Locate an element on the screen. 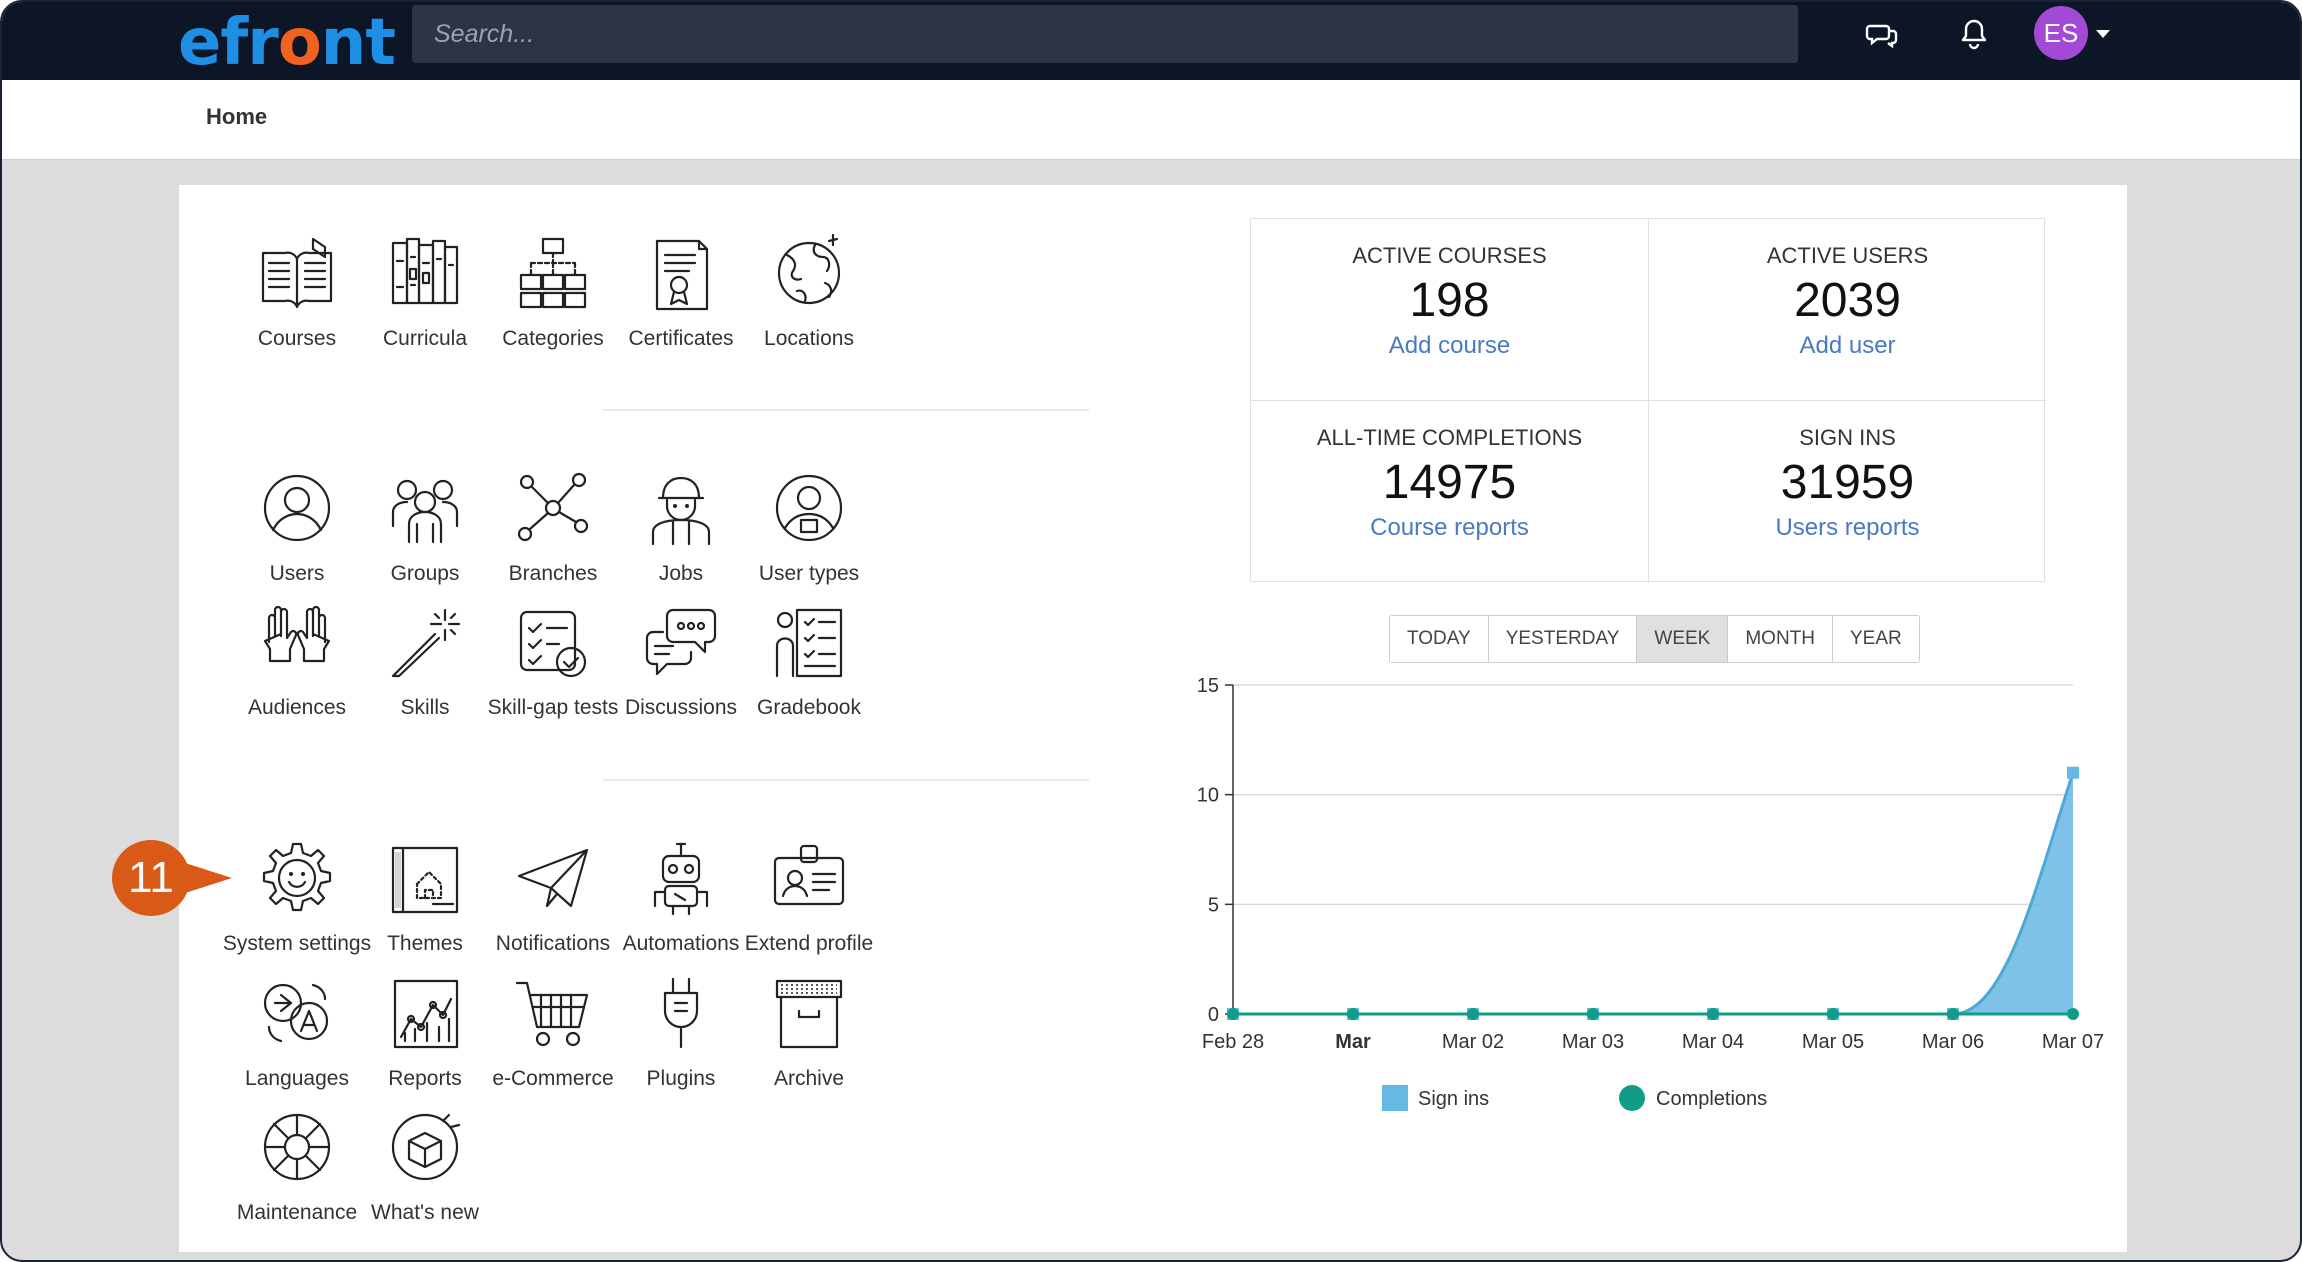  stat-value: 2039 is located at coordinates (1847, 300).